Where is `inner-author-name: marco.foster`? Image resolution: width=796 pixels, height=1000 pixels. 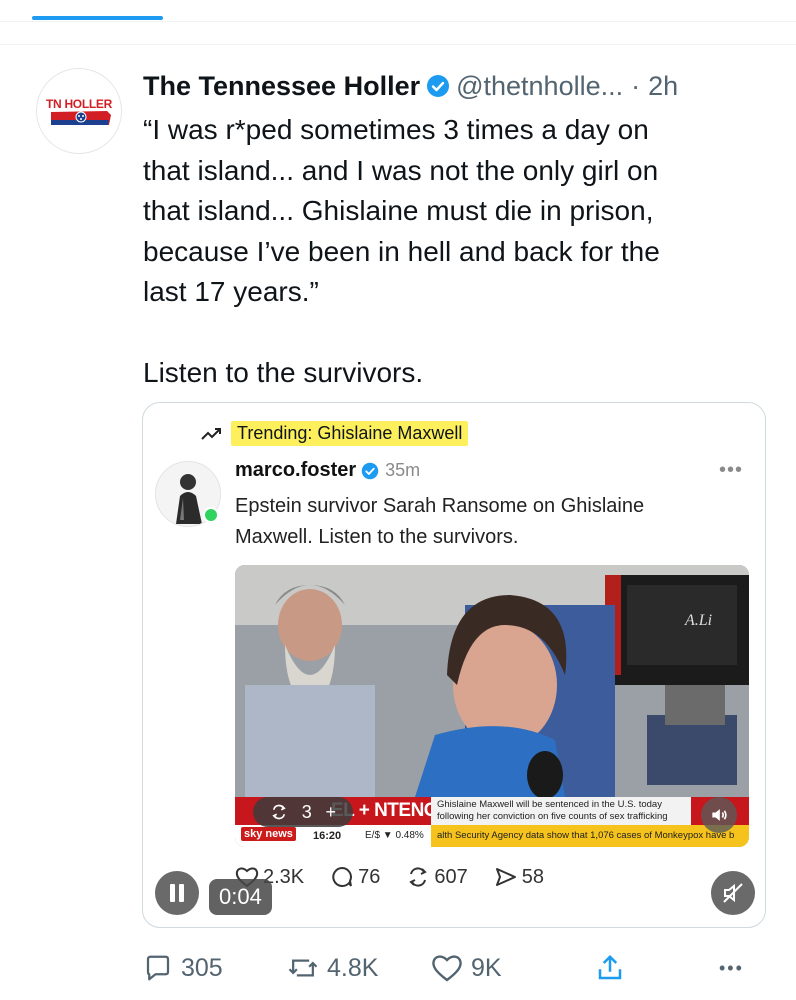
inner-author-name: marco.foster is located at coordinates (295, 470).